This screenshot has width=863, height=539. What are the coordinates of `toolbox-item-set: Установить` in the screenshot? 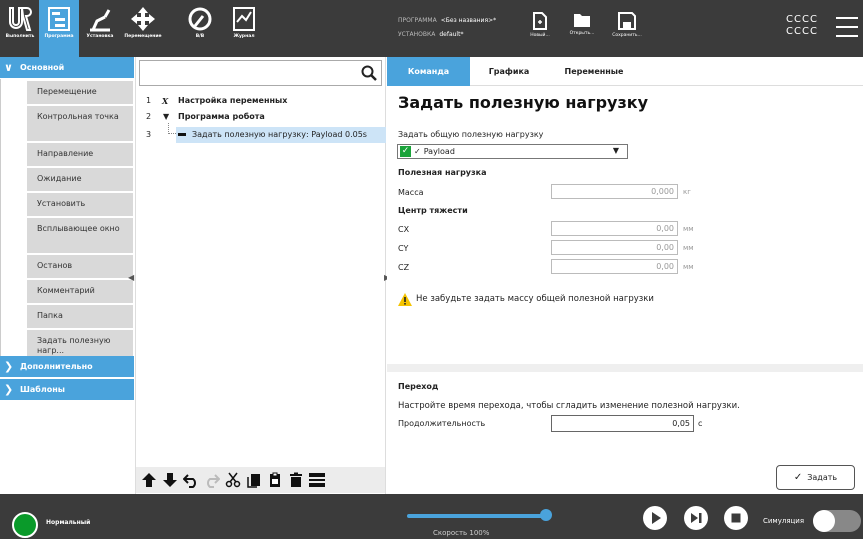 It's located at (80, 204).